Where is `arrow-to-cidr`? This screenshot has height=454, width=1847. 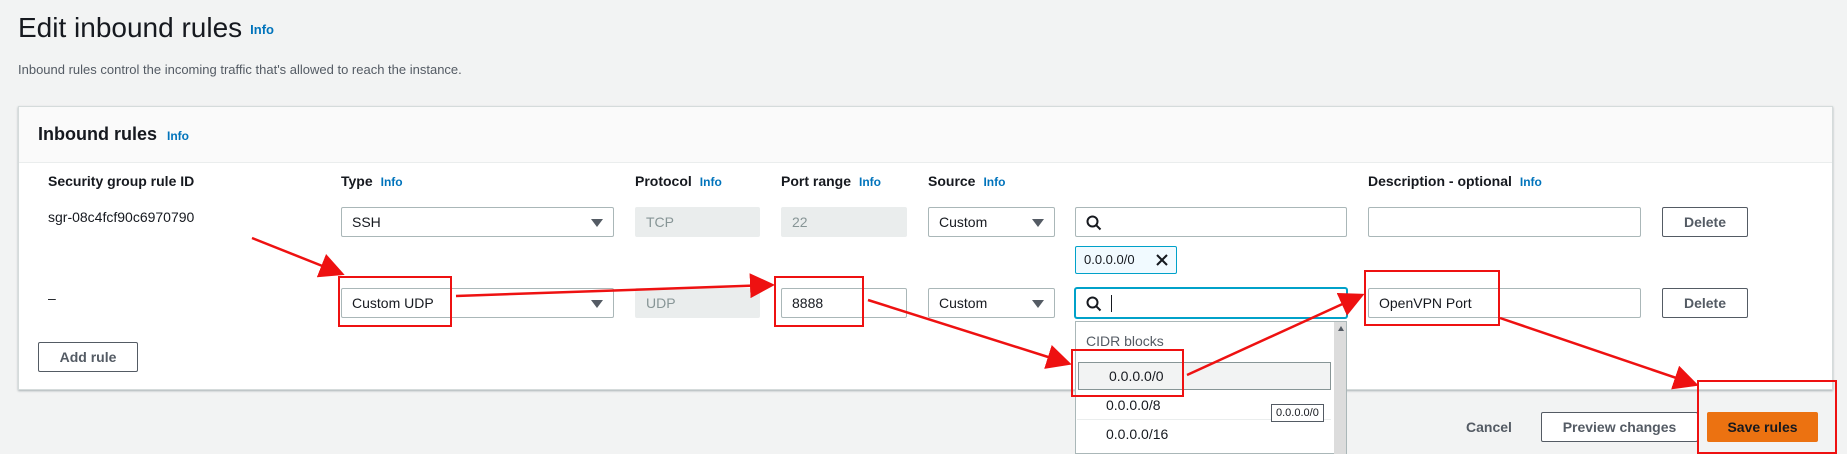
arrow-to-cidr is located at coordinates (969, 333).